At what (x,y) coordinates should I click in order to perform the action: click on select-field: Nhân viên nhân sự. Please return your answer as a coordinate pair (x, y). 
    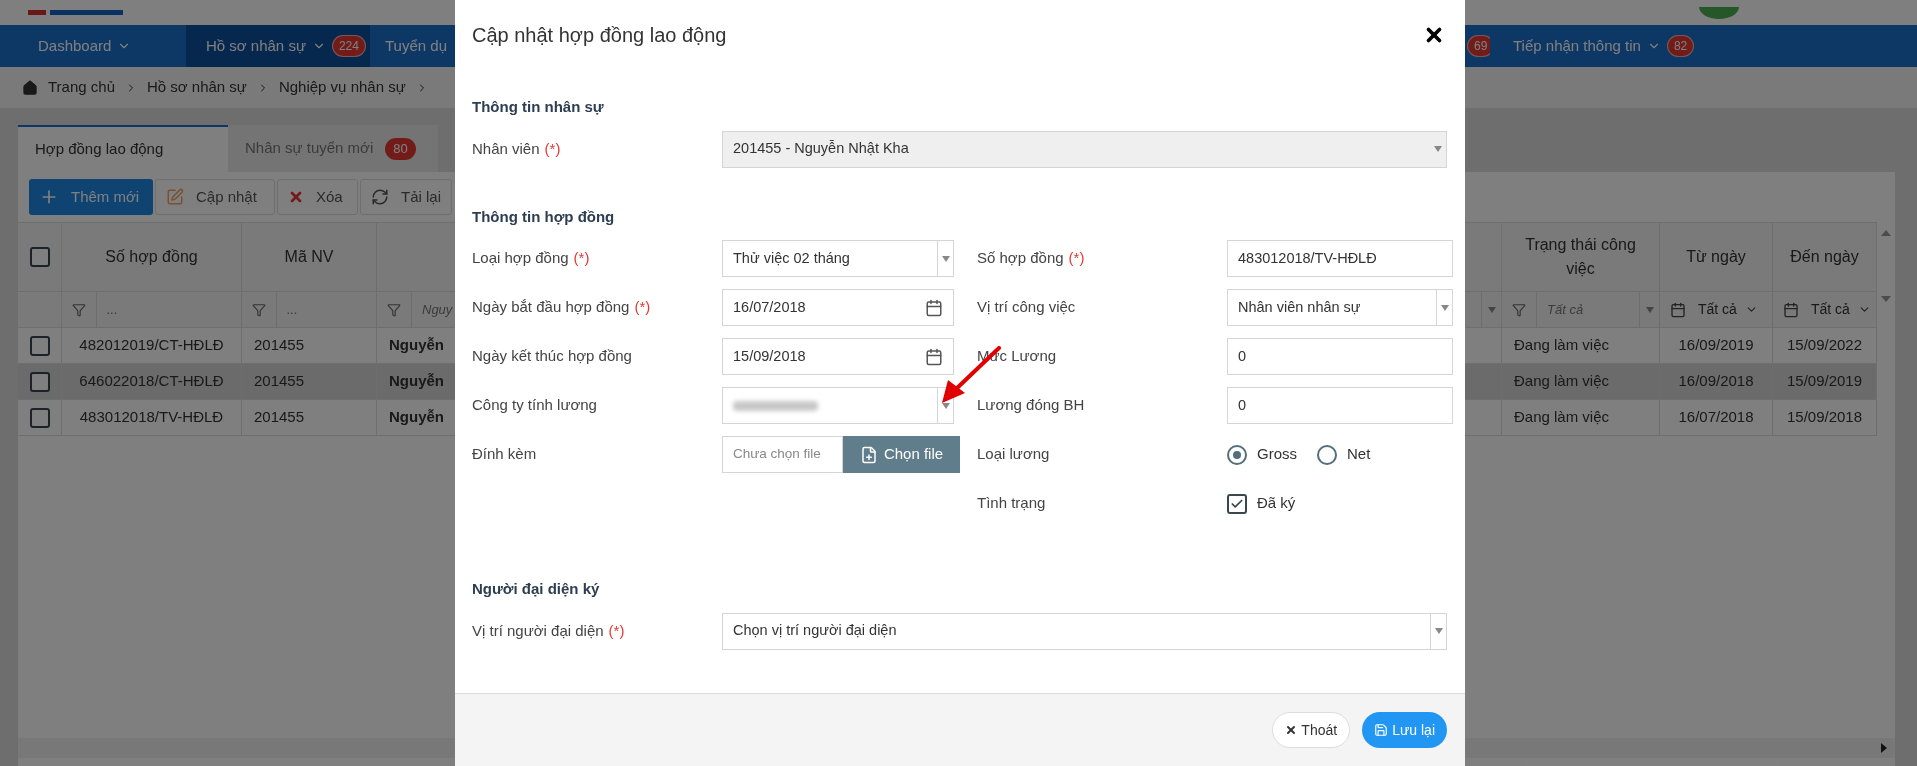
    Looking at the image, I should click on (1340, 307).